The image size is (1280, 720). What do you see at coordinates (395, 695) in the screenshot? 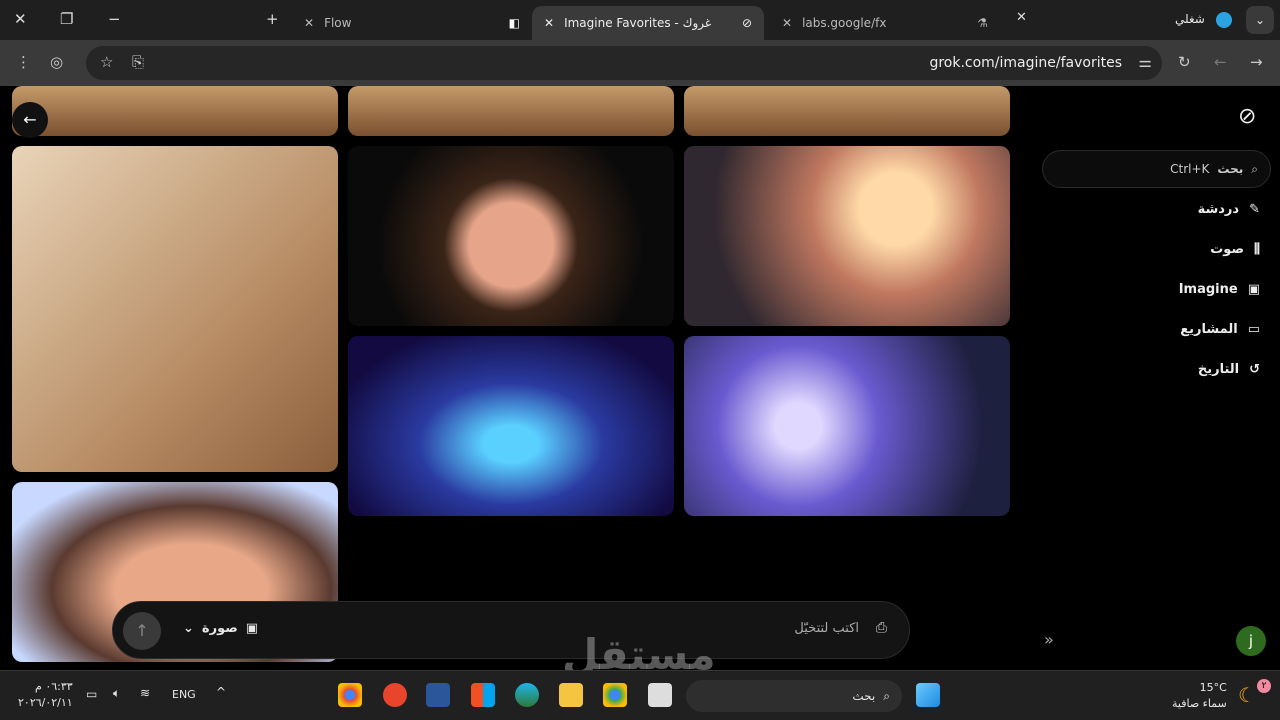
I see `wps-icon` at bounding box center [395, 695].